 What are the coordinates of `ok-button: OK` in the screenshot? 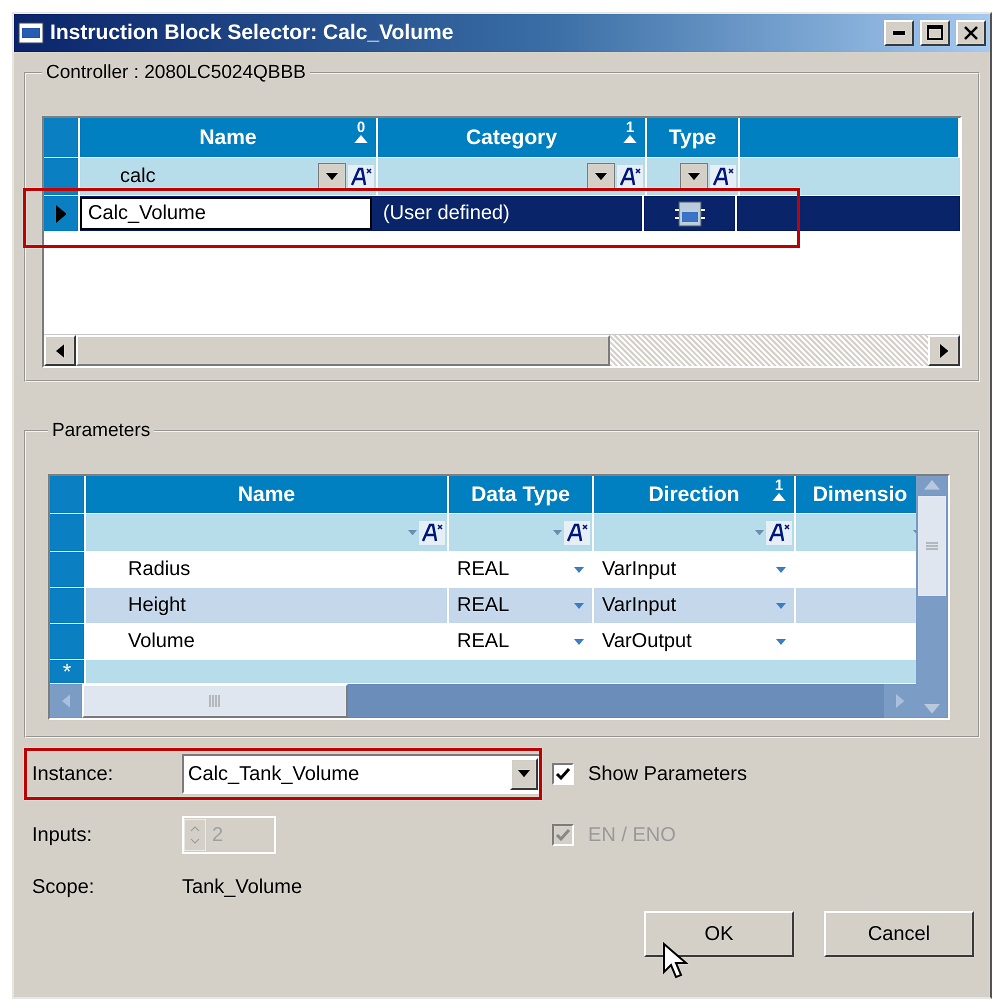 It's located at (719, 934).